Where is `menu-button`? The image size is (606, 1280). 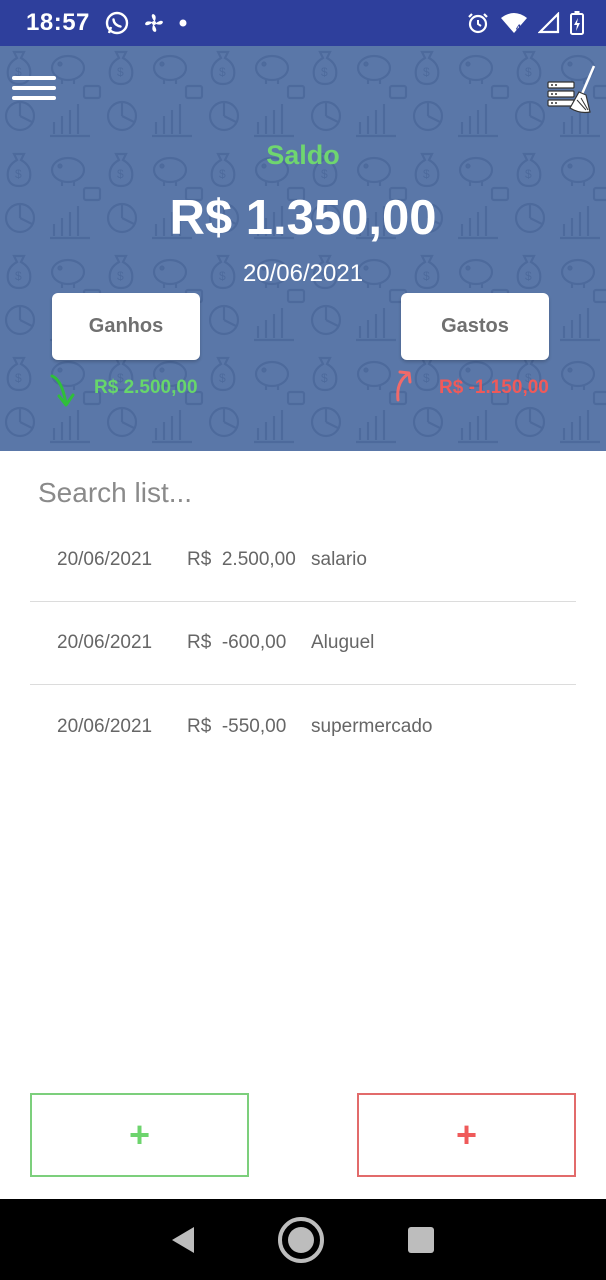 menu-button is located at coordinates (34, 90).